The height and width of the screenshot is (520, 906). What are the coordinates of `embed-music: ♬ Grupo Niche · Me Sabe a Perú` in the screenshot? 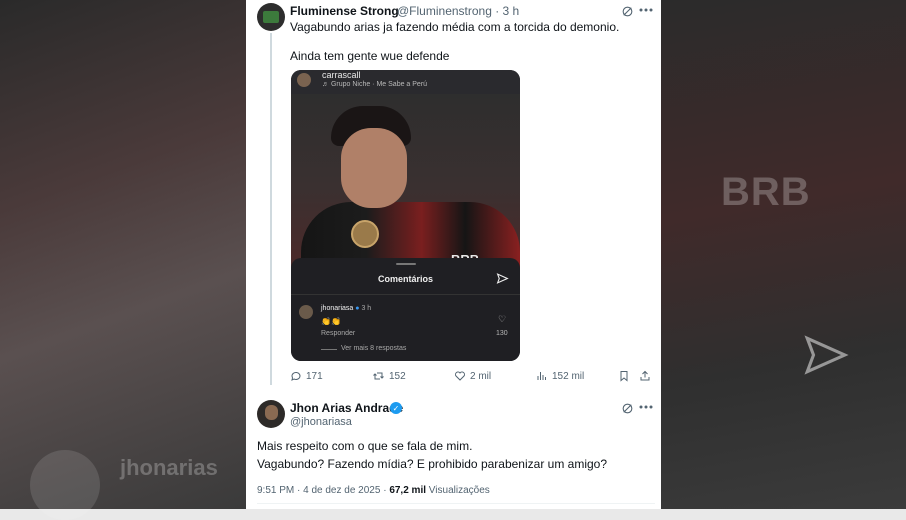 It's located at (375, 84).